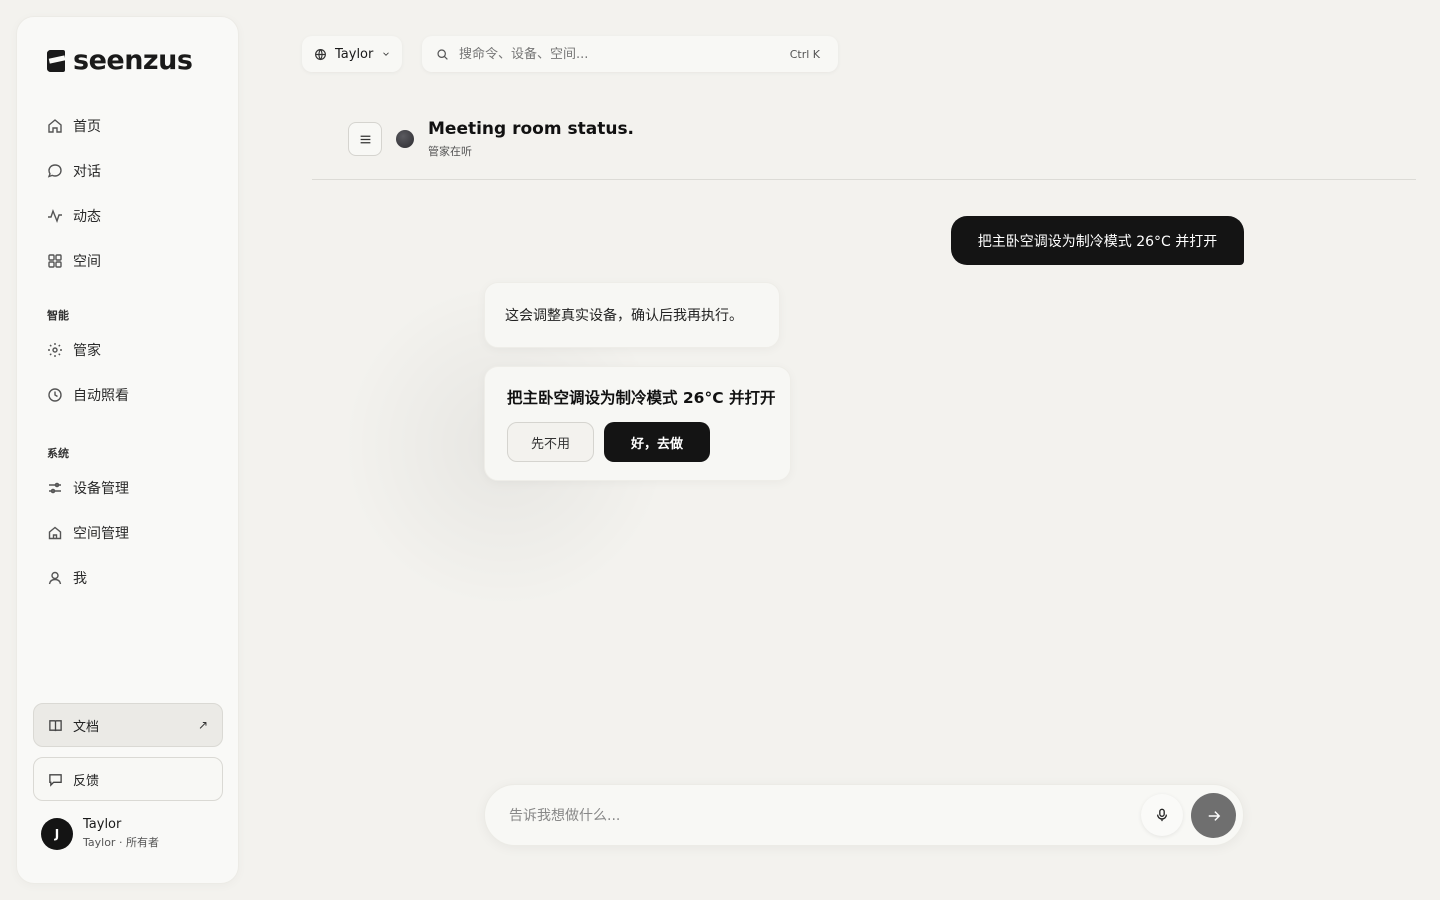  Describe the element at coordinates (55, 125) in the screenshot. I see `home-icon` at that location.